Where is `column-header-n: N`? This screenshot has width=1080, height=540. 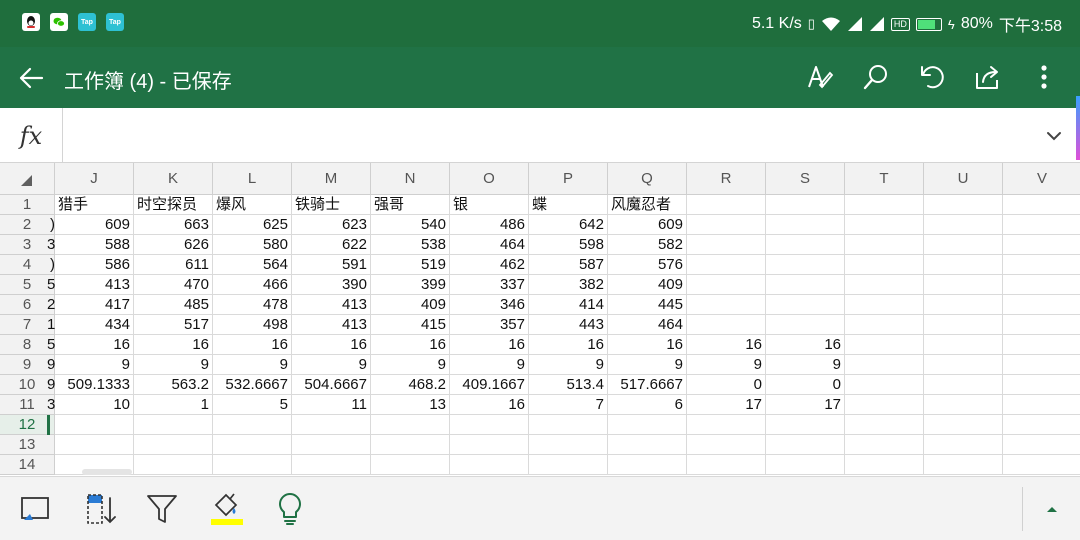 column-header-n: N is located at coordinates (410, 179).